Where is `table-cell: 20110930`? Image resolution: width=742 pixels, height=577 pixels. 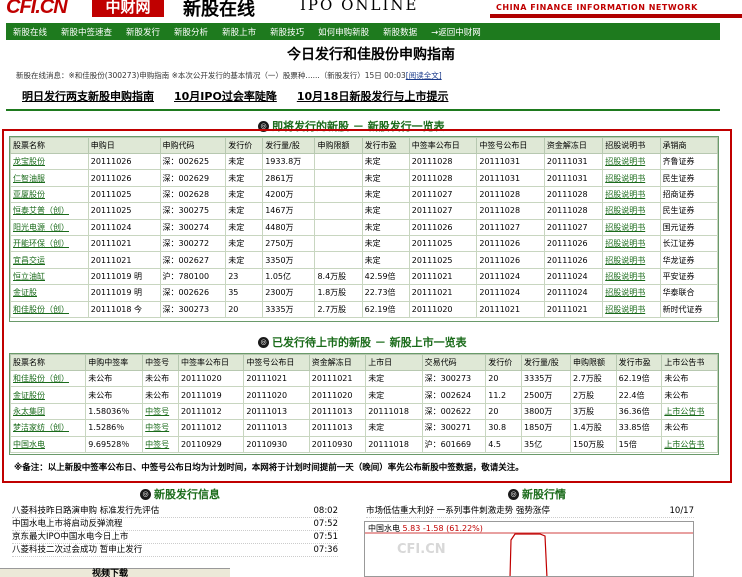
table-cell: 20110930 is located at coordinates (276, 444).